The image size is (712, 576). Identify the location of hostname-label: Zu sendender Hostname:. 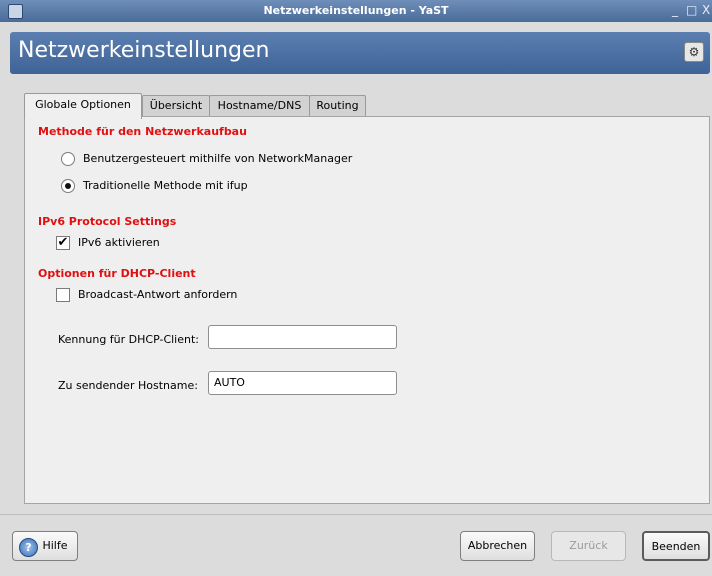
(128, 385).